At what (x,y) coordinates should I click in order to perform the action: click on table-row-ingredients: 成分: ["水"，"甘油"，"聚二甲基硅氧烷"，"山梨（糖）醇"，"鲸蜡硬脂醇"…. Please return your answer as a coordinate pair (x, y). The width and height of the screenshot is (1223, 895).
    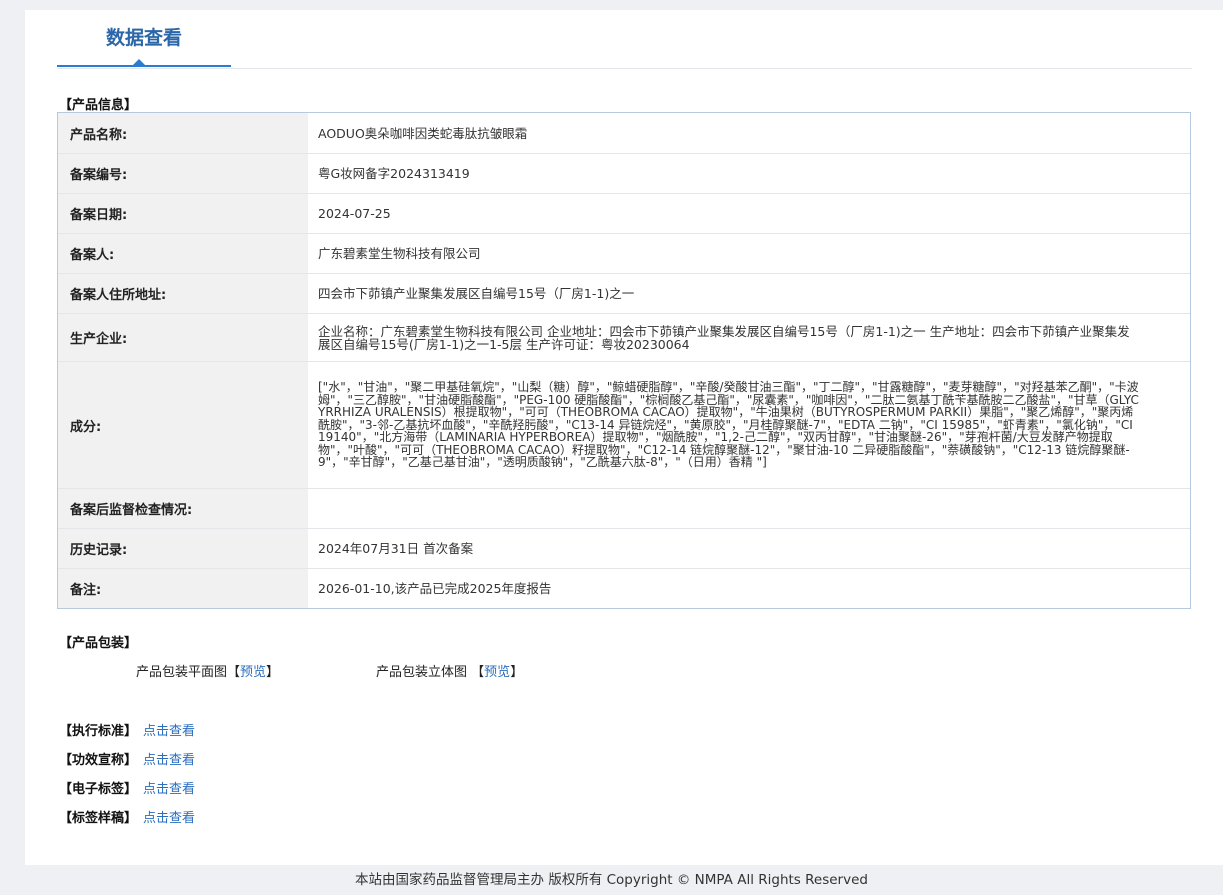
    Looking at the image, I should click on (624, 424).